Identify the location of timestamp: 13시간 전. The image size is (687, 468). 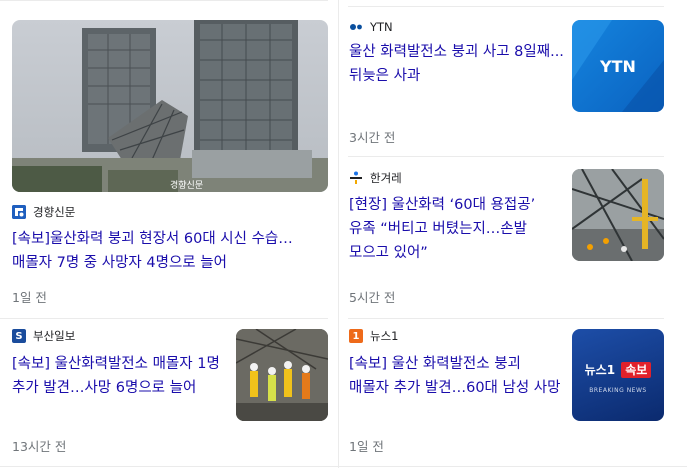
(39, 446).